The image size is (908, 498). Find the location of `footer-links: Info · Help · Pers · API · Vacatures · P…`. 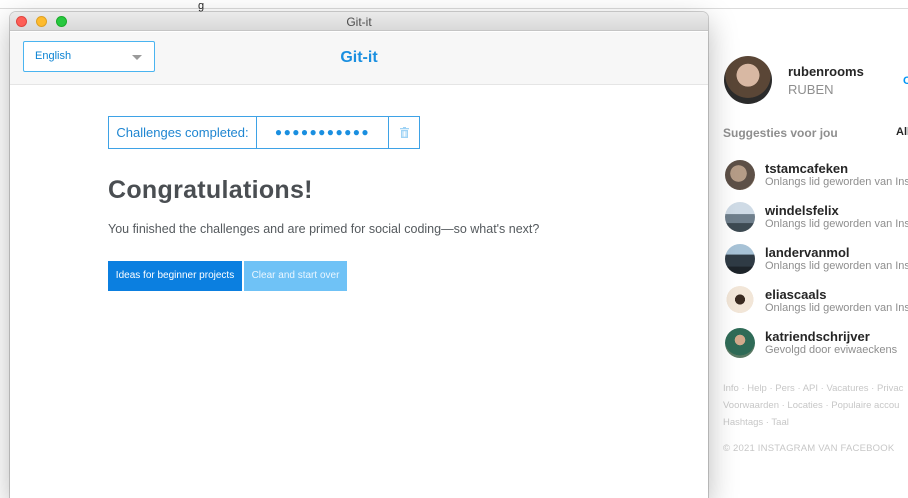

footer-links: Info · Help · Pers · API · Vacatures · P… is located at coordinates (813, 405).